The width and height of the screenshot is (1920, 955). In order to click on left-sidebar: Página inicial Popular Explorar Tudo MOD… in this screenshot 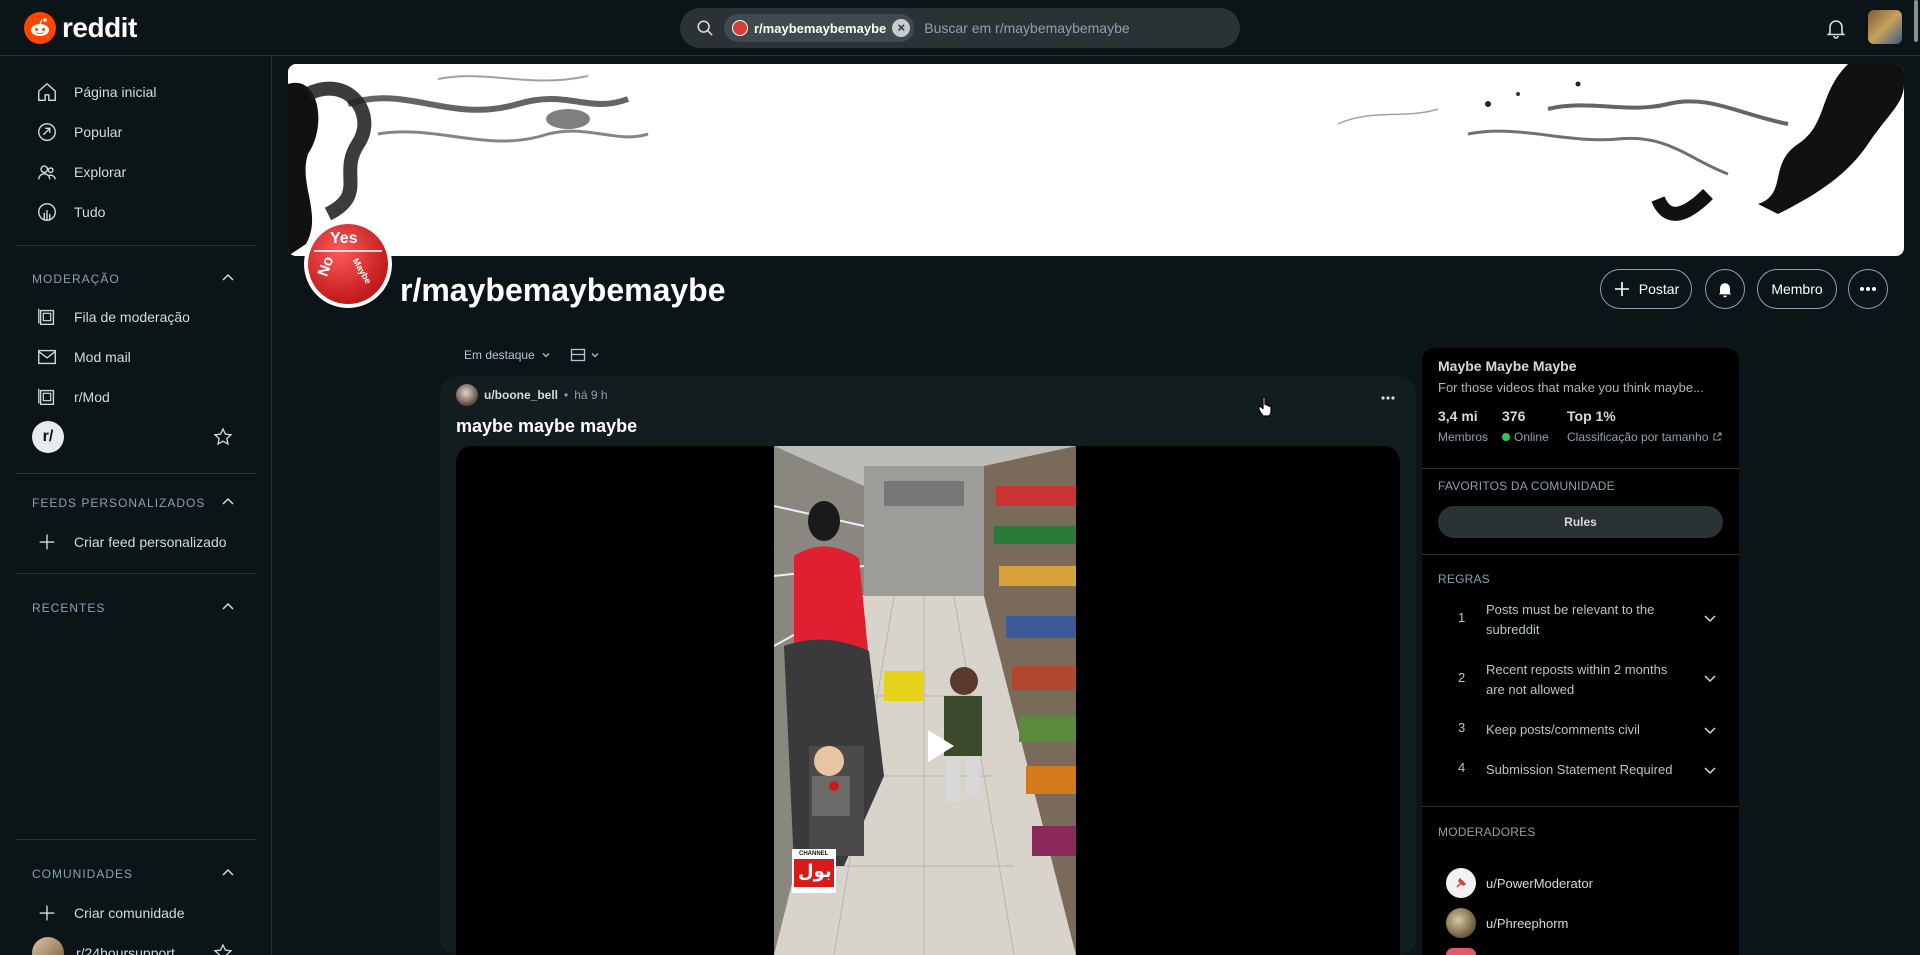, I will do `click(136, 505)`.